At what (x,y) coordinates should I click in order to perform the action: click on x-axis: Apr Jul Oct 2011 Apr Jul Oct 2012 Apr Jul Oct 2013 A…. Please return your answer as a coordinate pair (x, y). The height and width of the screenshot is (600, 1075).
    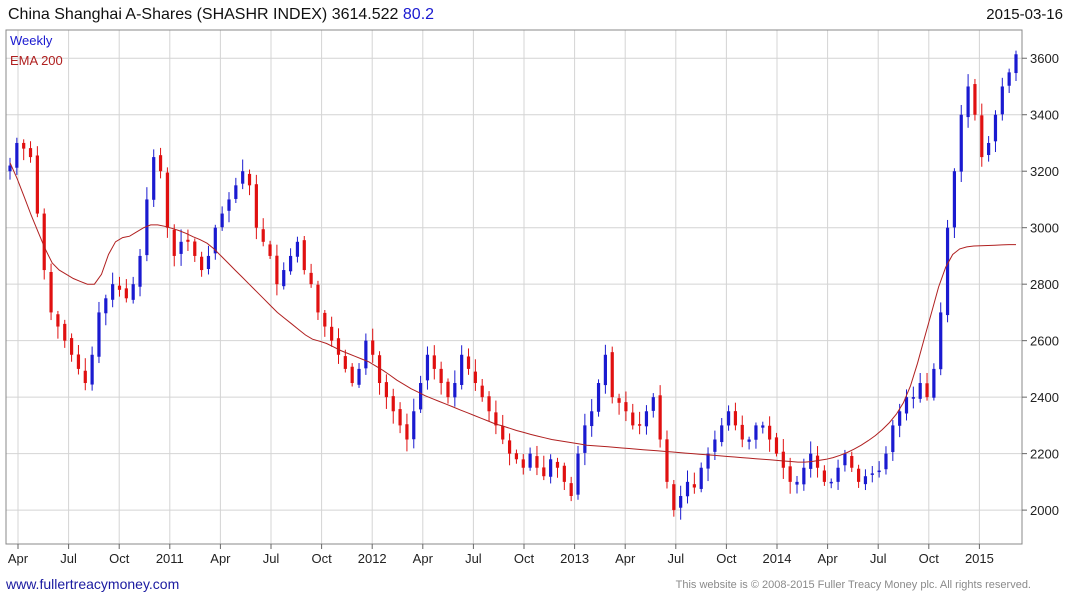
    Looking at the image, I should click on (501, 555).